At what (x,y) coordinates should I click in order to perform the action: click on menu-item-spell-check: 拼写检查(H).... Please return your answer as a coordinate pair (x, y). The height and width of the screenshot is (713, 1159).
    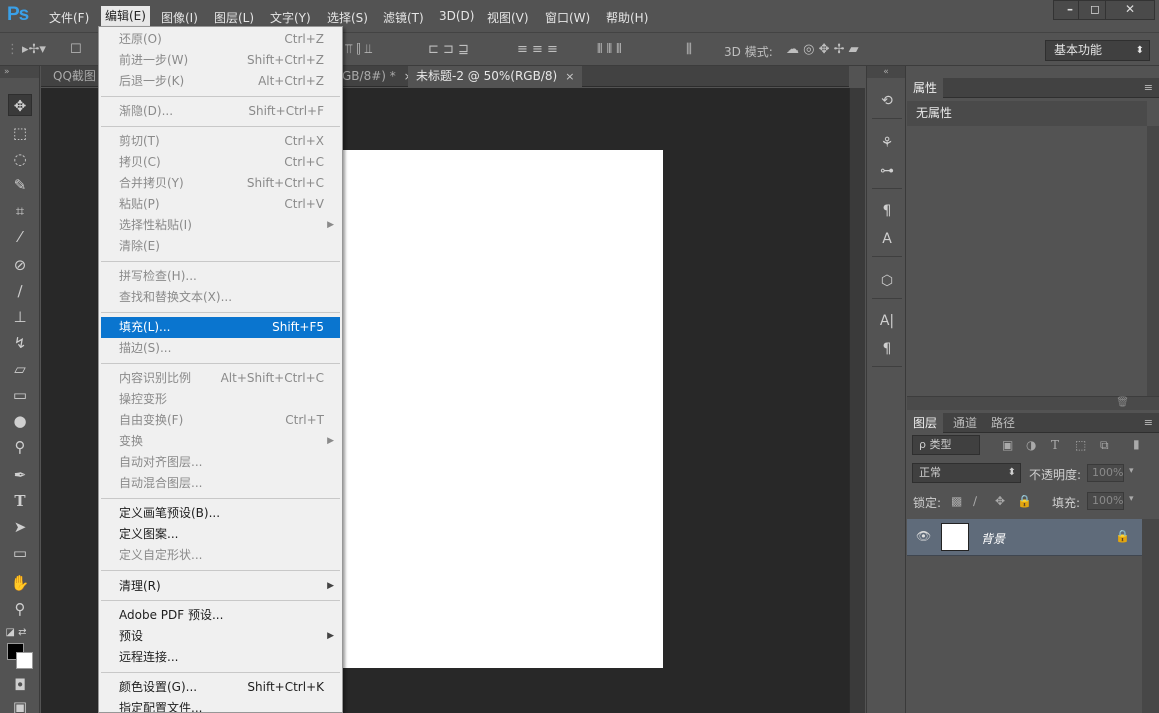
    Looking at the image, I should click on (220, 276).